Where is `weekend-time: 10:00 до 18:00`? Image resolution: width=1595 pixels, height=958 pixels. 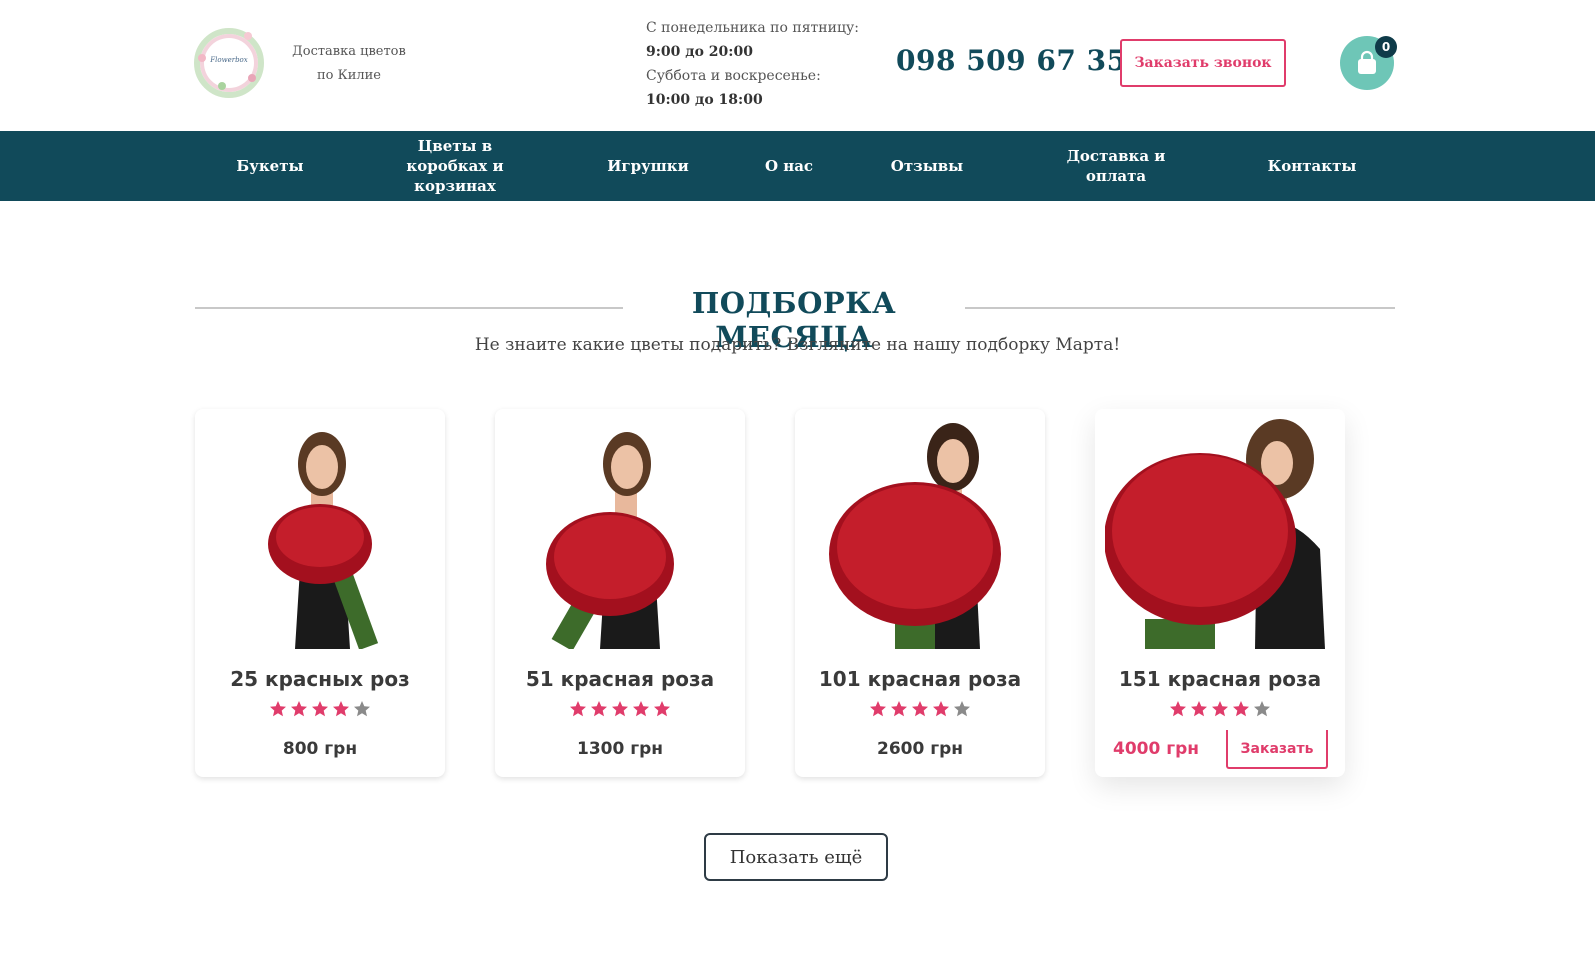 weekend-time: 10:00 до 18:00 is located at coordinates (704, 100).